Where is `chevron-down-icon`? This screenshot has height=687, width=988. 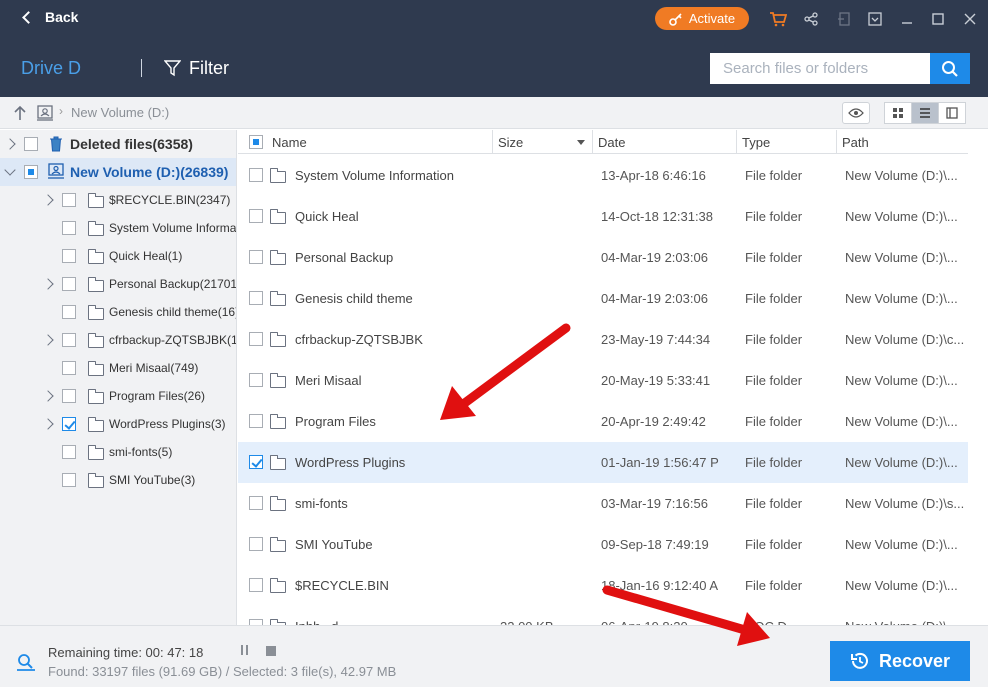 chevron-down-icon is located at coordinates (10, 170).